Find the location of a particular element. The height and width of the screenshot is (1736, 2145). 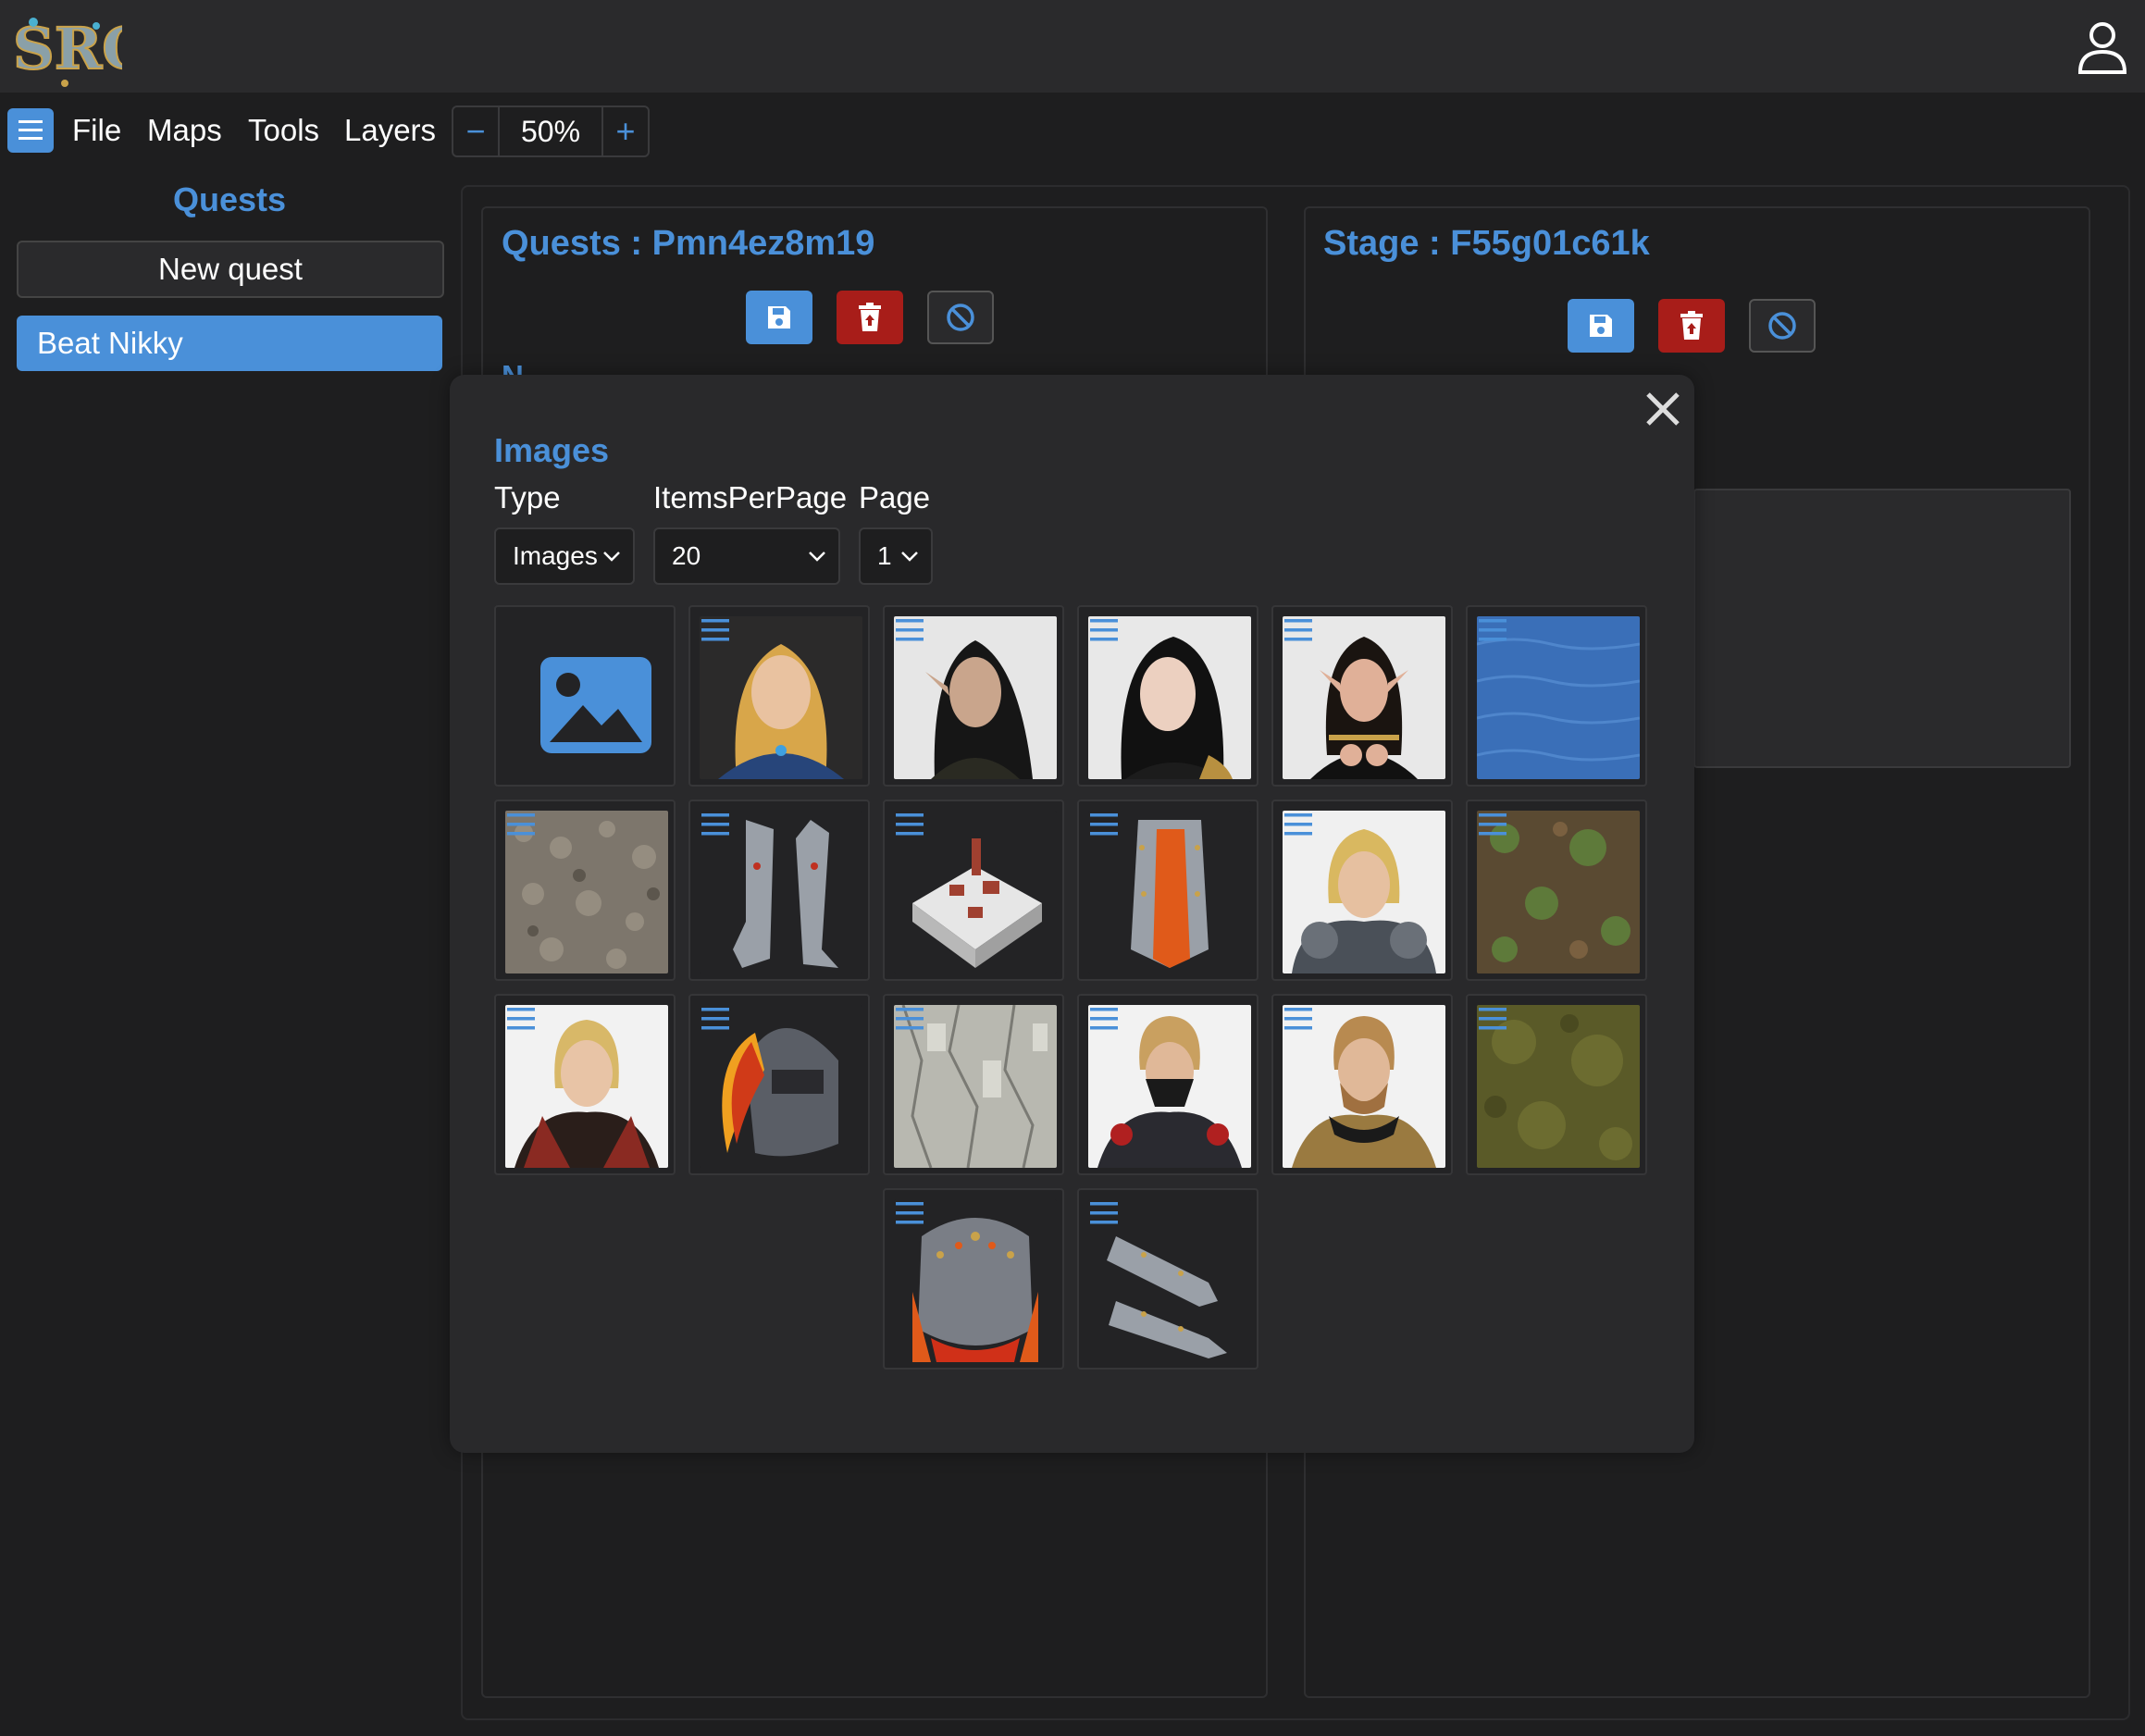

items-per-page-value: 20 is located at coordinates (686, 555).